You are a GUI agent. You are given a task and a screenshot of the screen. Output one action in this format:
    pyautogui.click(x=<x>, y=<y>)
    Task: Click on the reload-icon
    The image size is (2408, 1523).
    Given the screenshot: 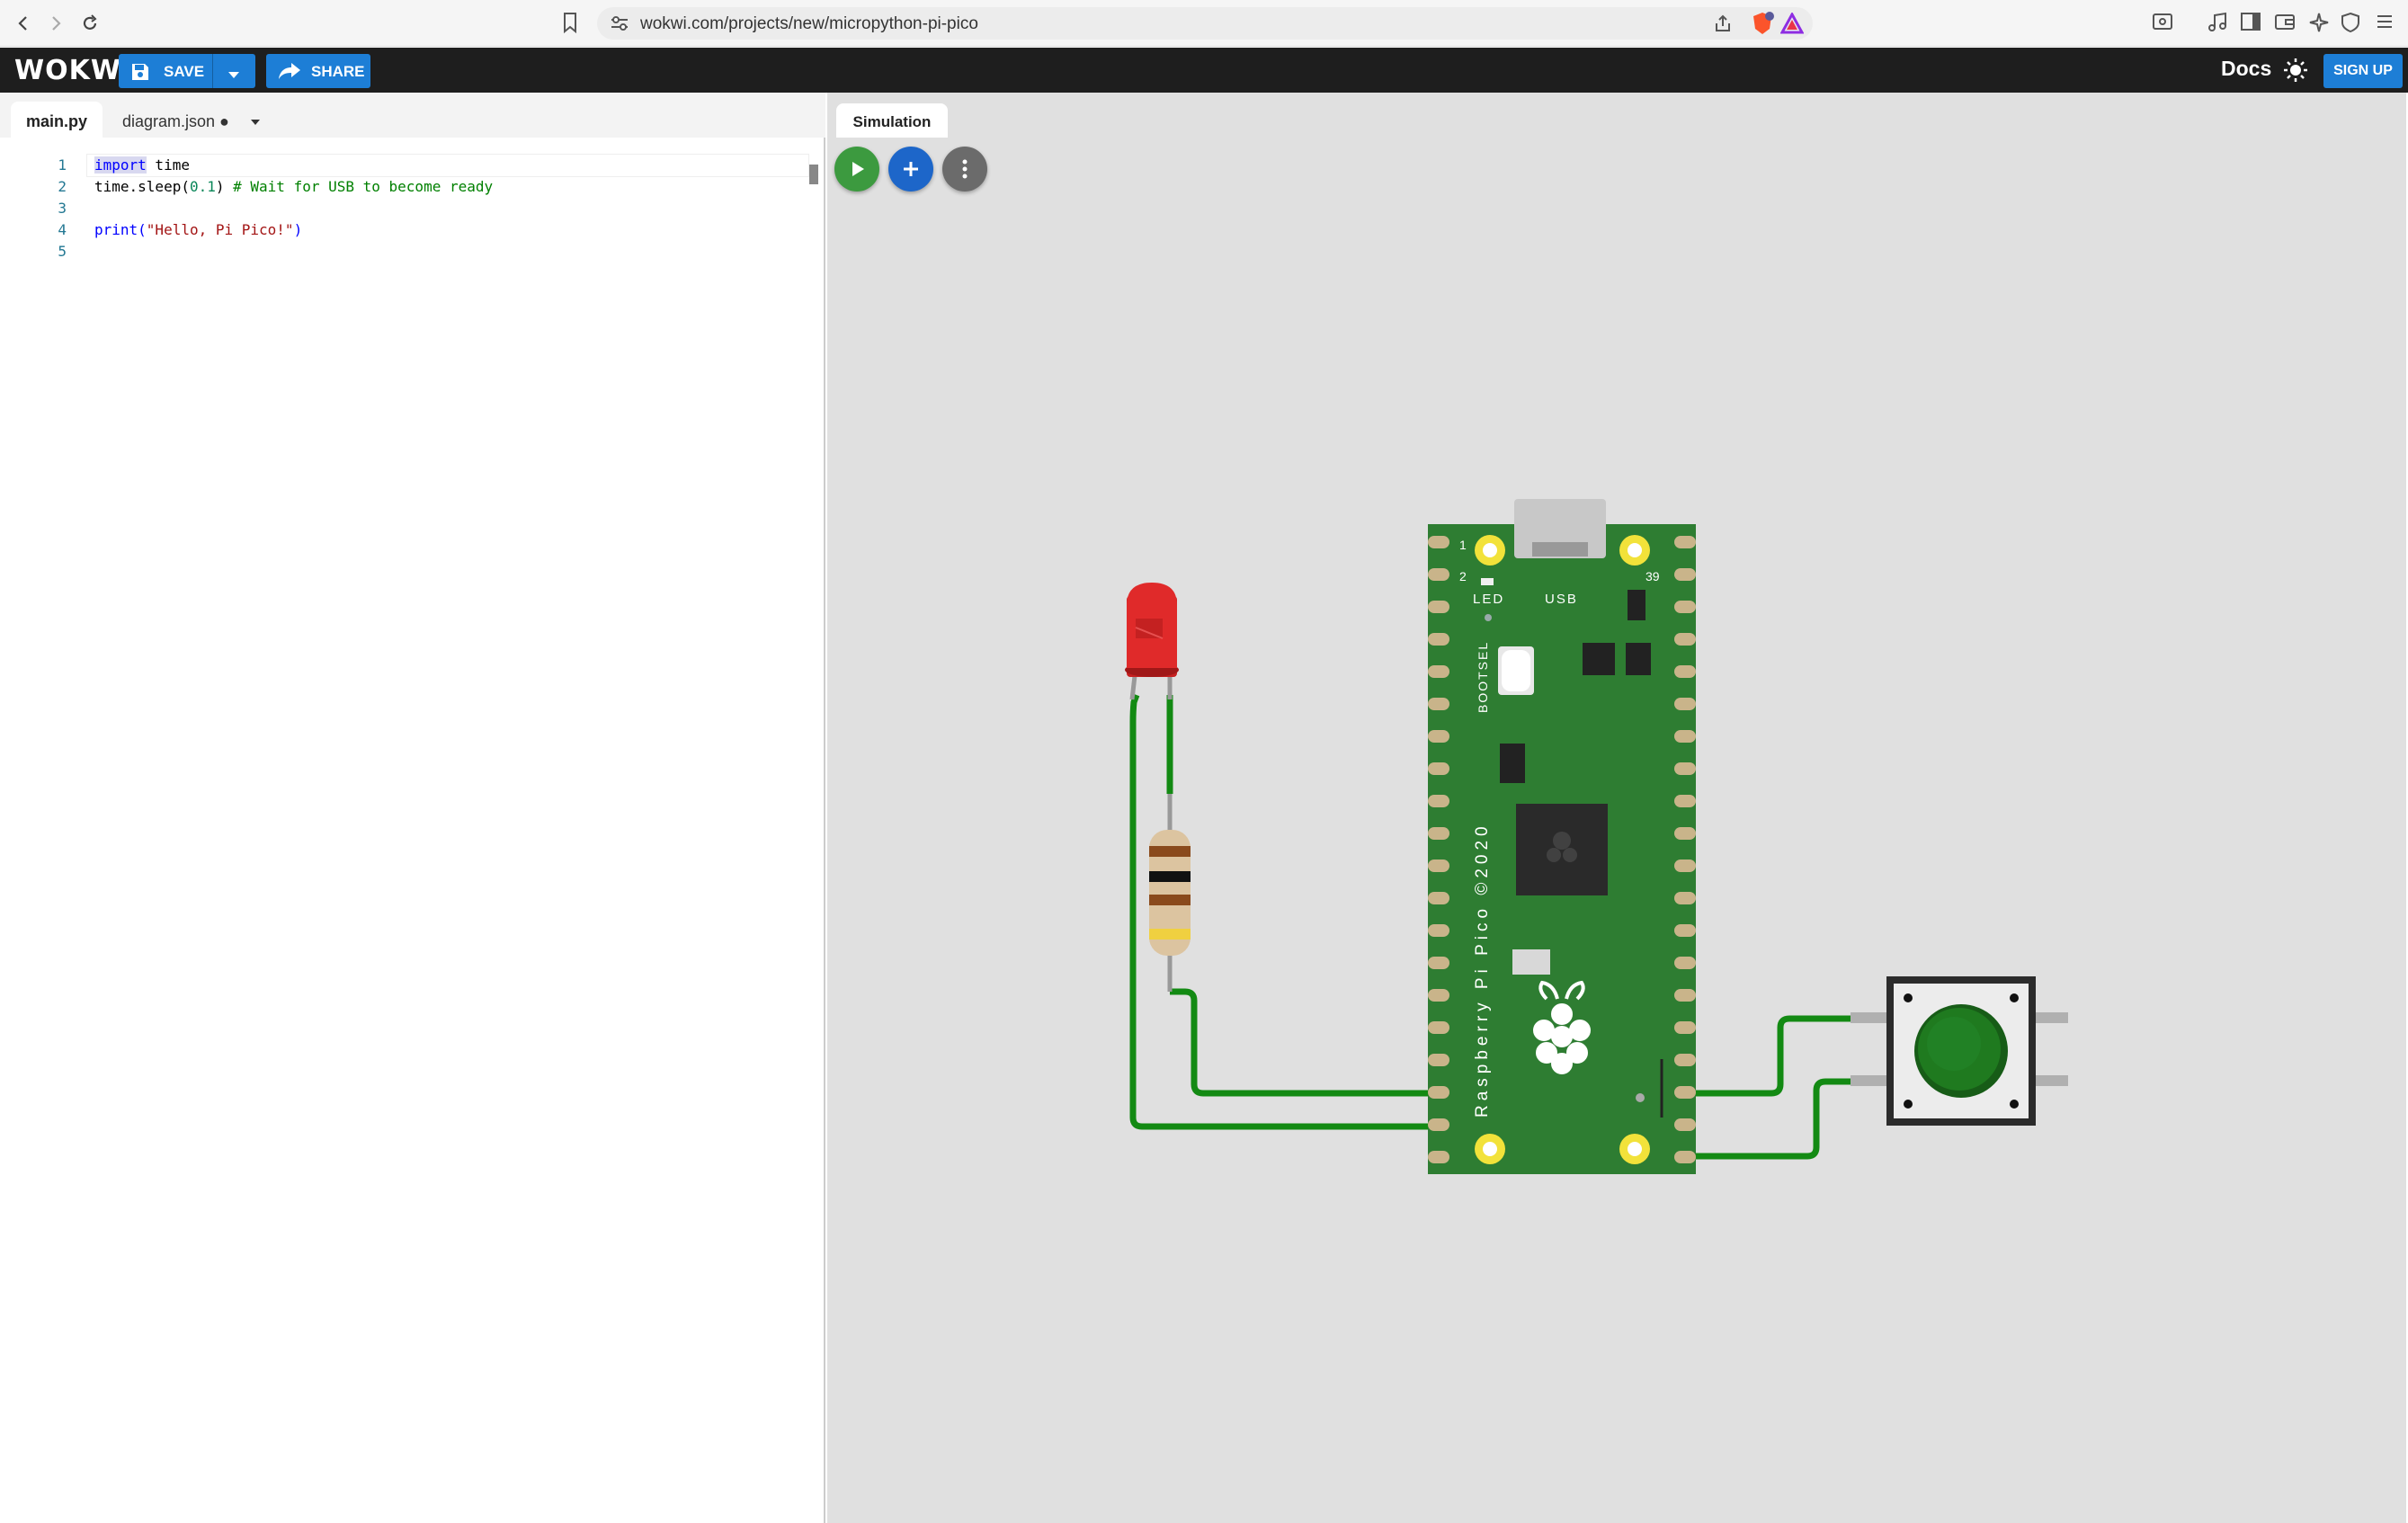 What is the action you would take?
    pyautogui.click(x=90, y=23)
    